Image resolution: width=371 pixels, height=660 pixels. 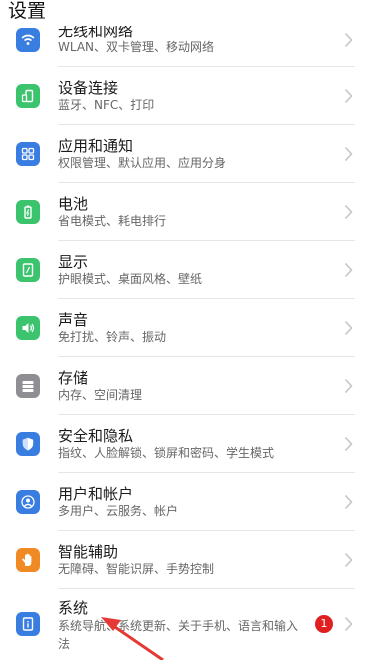 I want to click on settings-item-title: 存储, so click(x=73, y=378).